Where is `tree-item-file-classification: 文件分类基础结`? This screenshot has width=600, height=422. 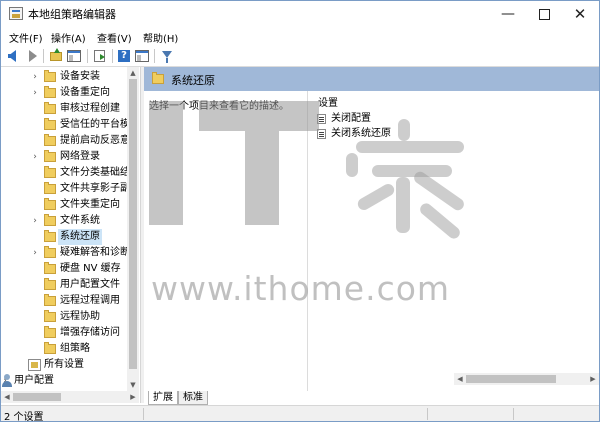 tree-item-file-classification: 文件分类基础结 is located at coordinates (65, 173).